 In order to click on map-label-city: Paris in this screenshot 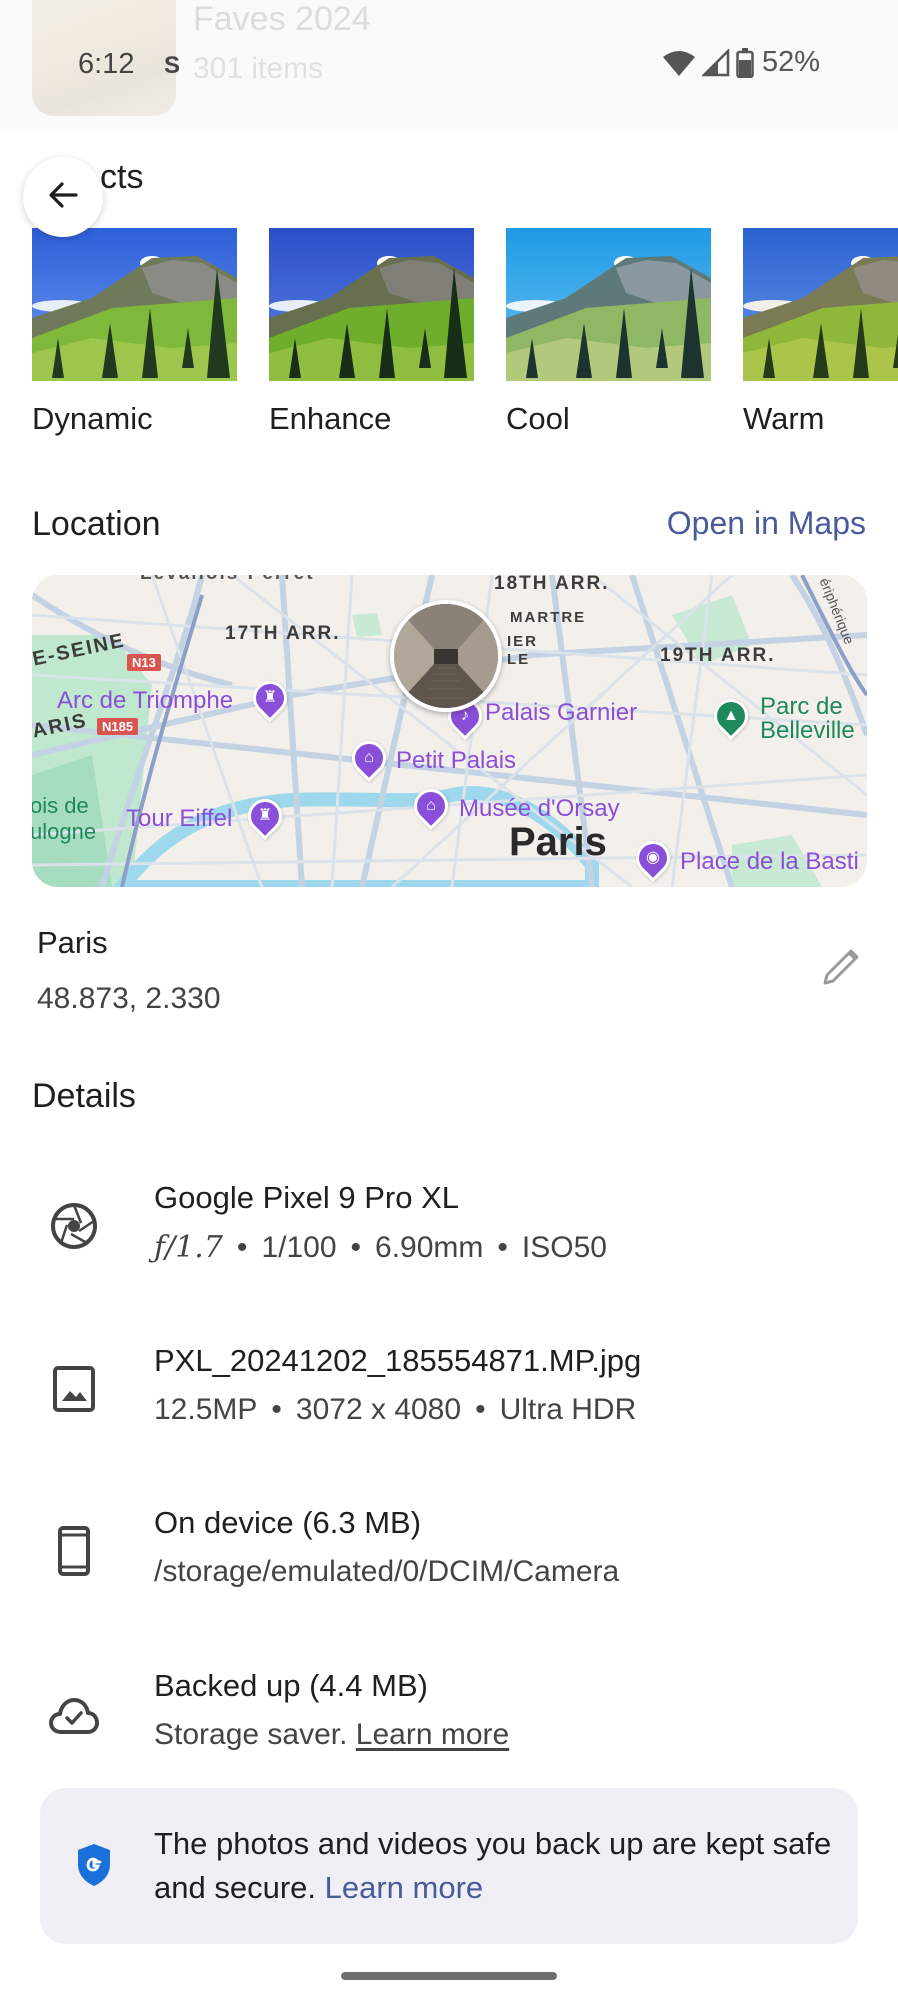, I will do `click(558, 842)`.